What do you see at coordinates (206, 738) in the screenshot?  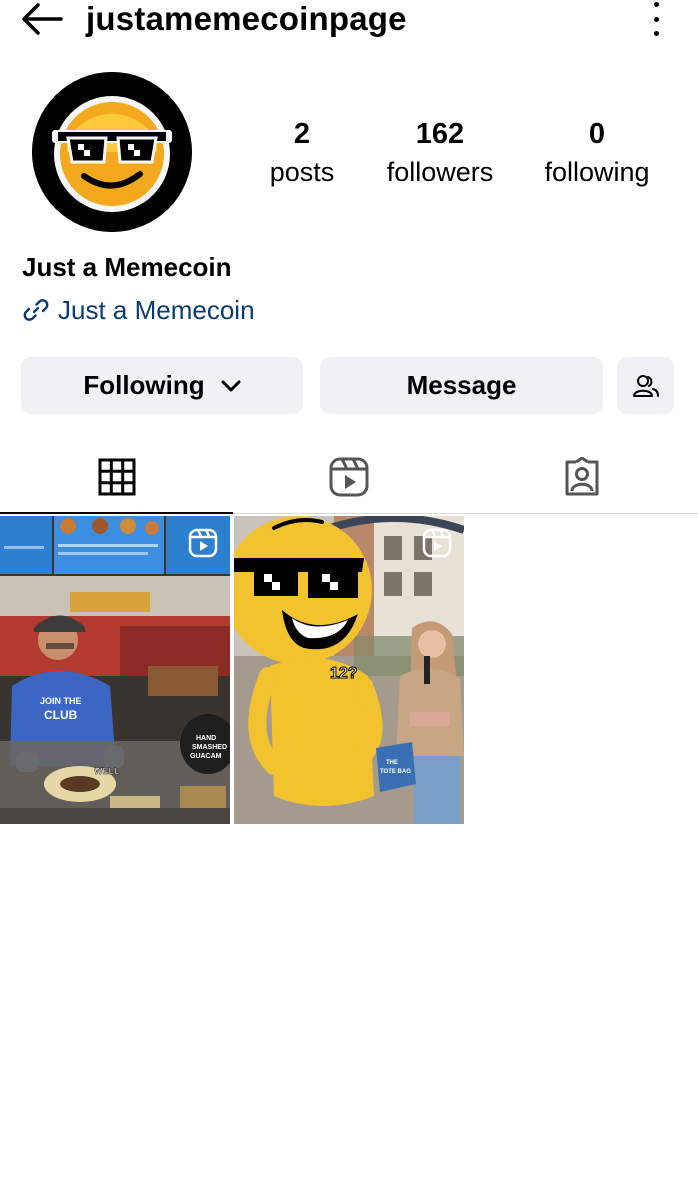 I see `sign-text-1: HAND` at bounding box center [206, 738].